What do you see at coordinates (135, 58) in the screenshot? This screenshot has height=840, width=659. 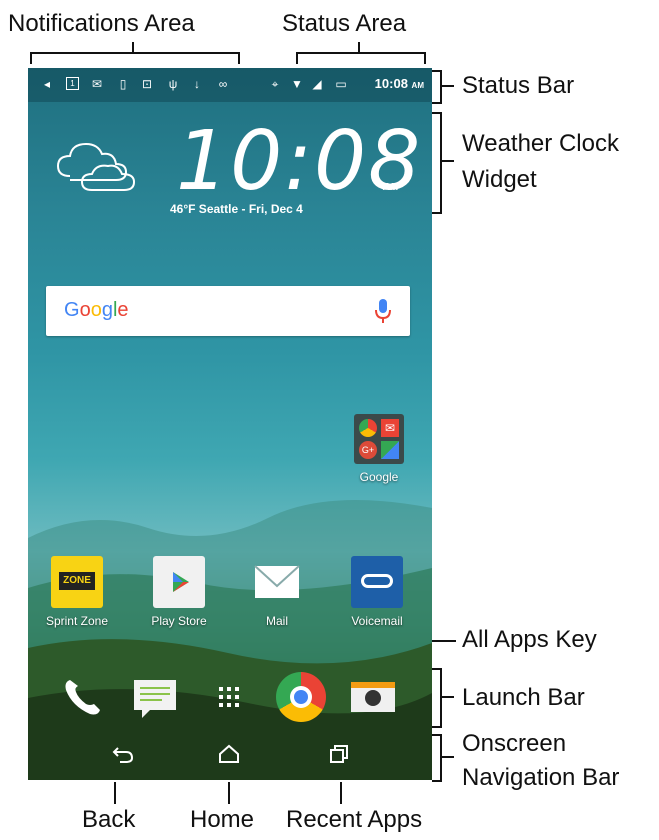 I see `notifications-area-bracket` at bounding box center [135, 58].